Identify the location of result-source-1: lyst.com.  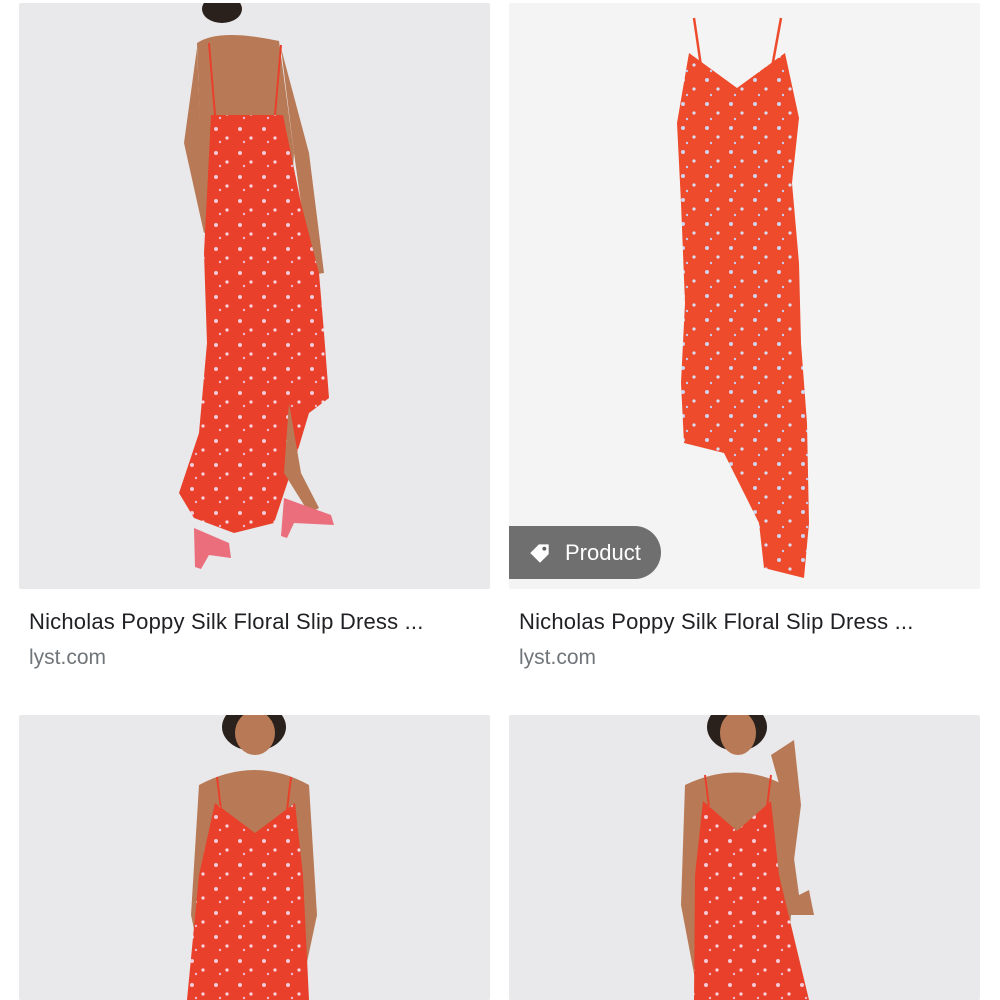
(67, 658).